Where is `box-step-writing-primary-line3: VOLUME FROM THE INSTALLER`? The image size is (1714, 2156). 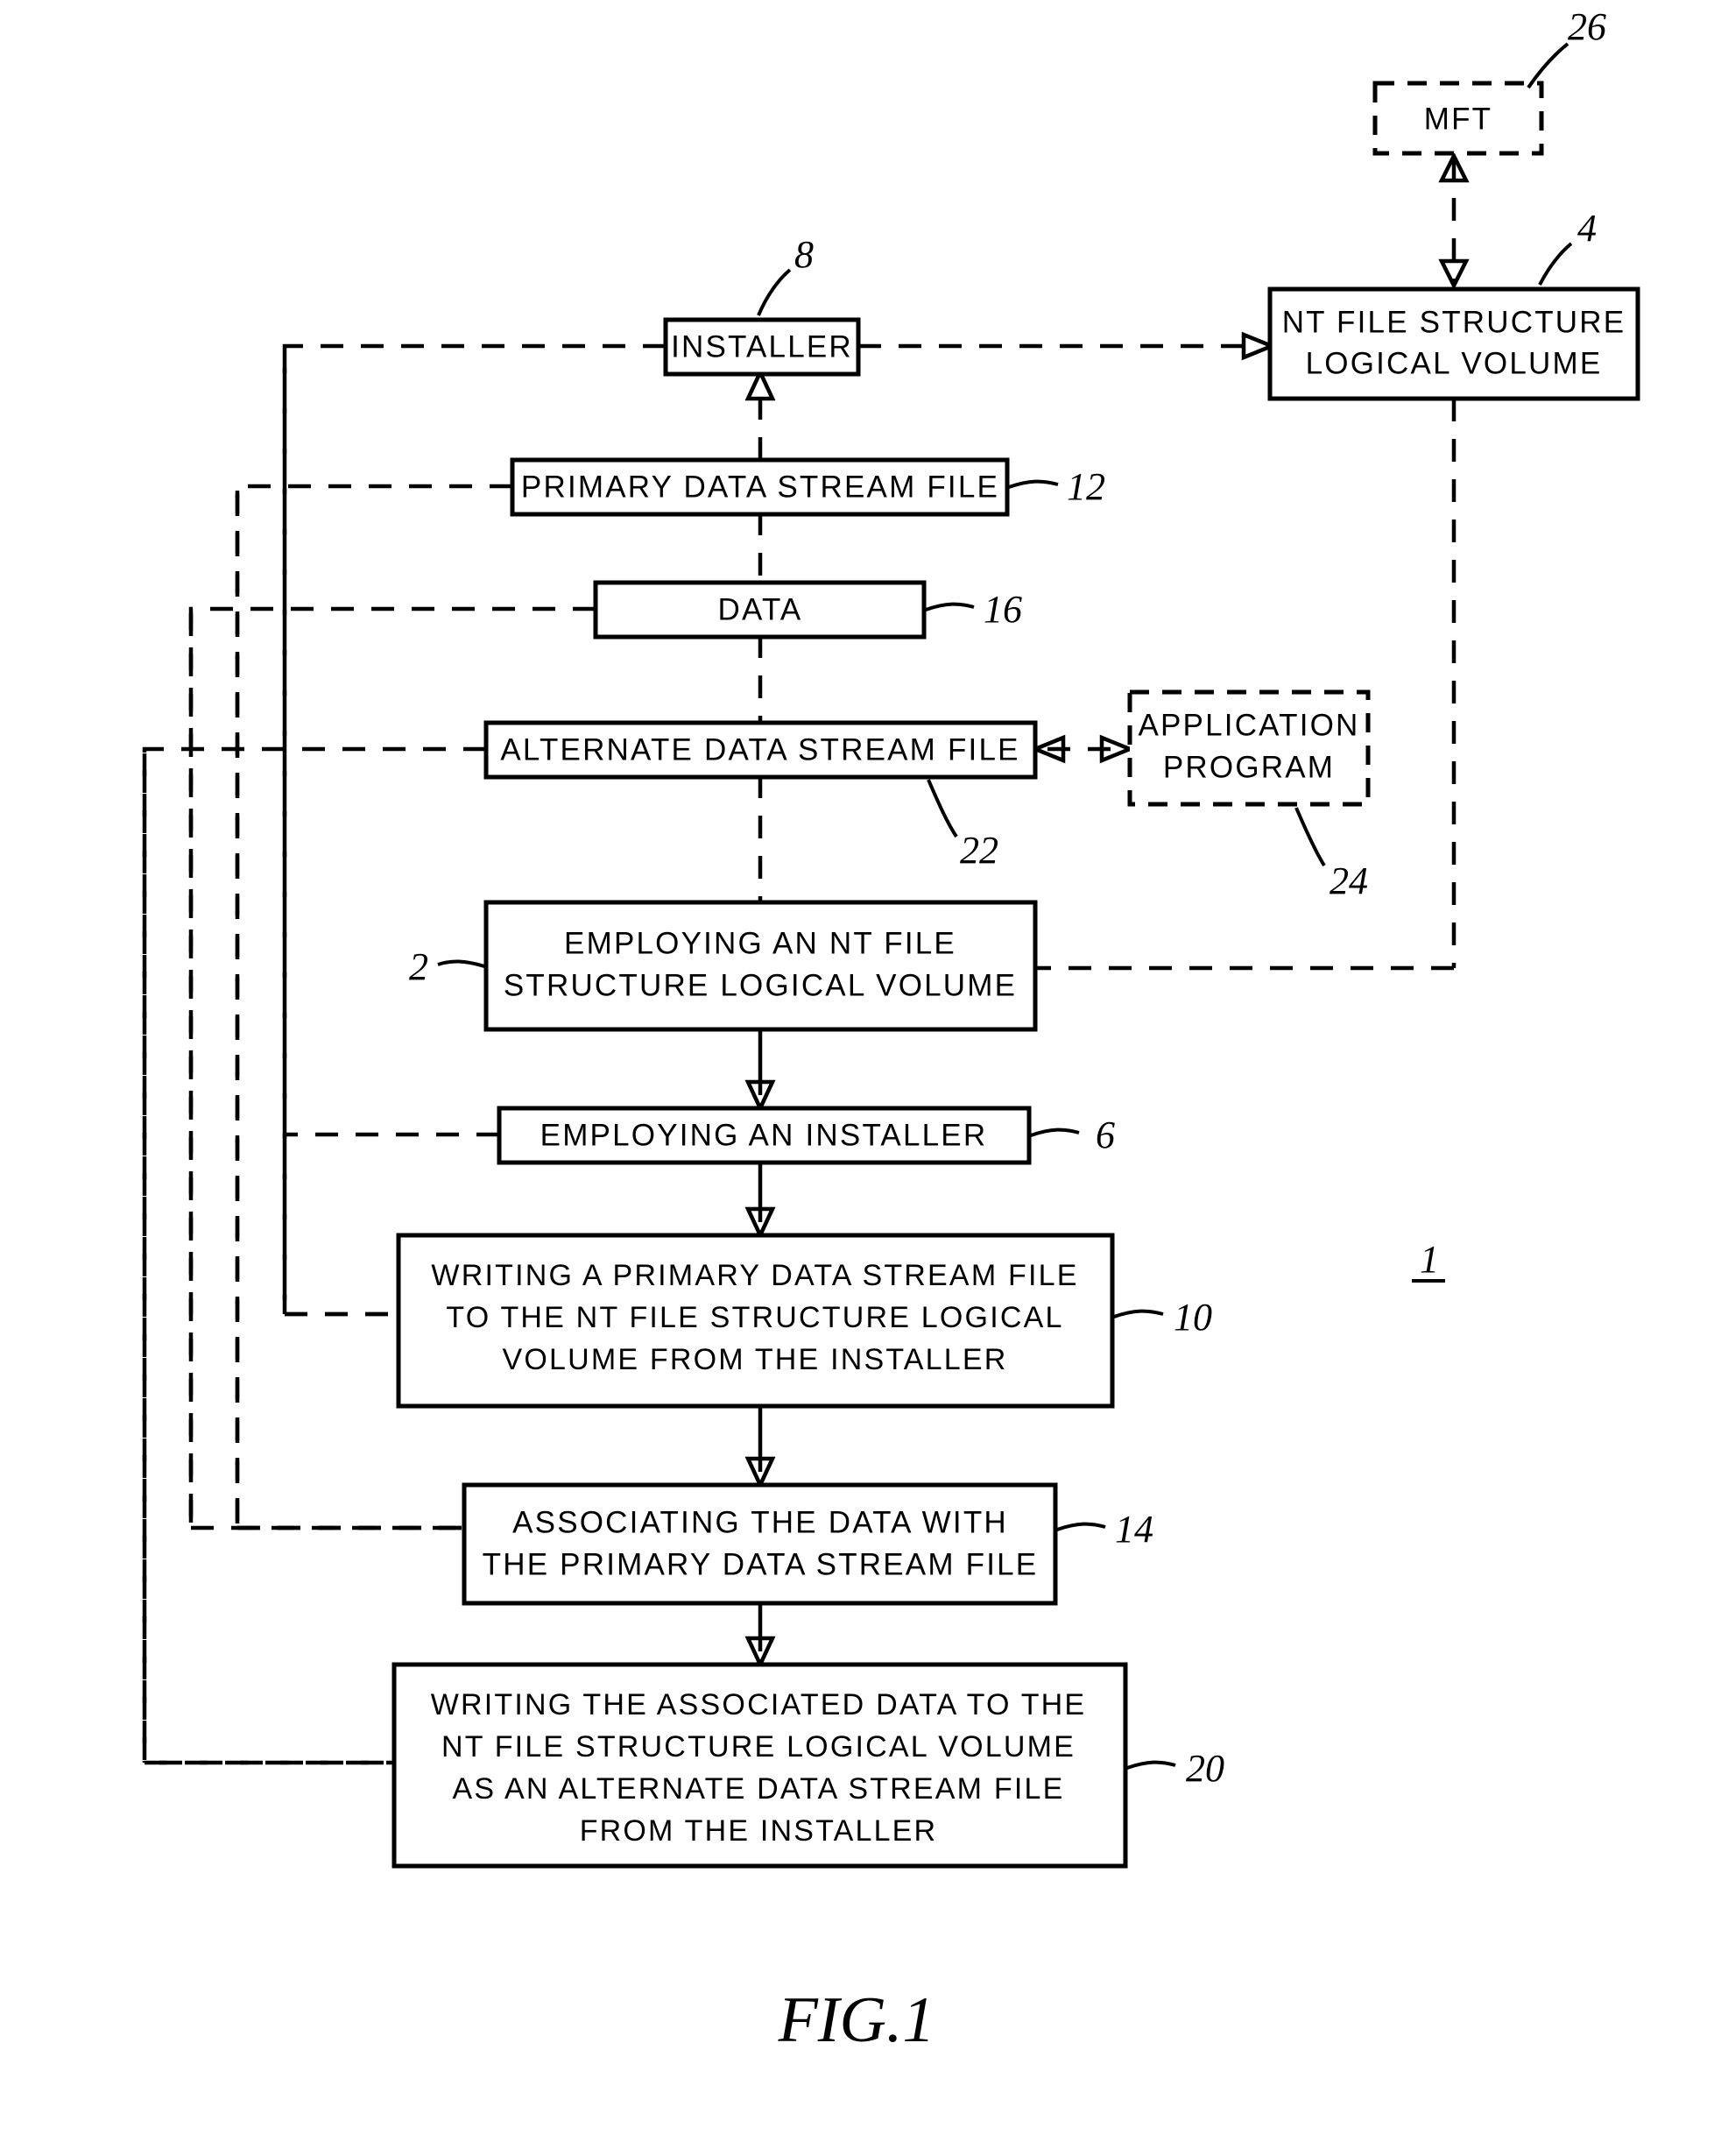
box-step-writing-primary-line3: VOLUME FROM THE INSTALLER is located at coordinates (755, 1360).